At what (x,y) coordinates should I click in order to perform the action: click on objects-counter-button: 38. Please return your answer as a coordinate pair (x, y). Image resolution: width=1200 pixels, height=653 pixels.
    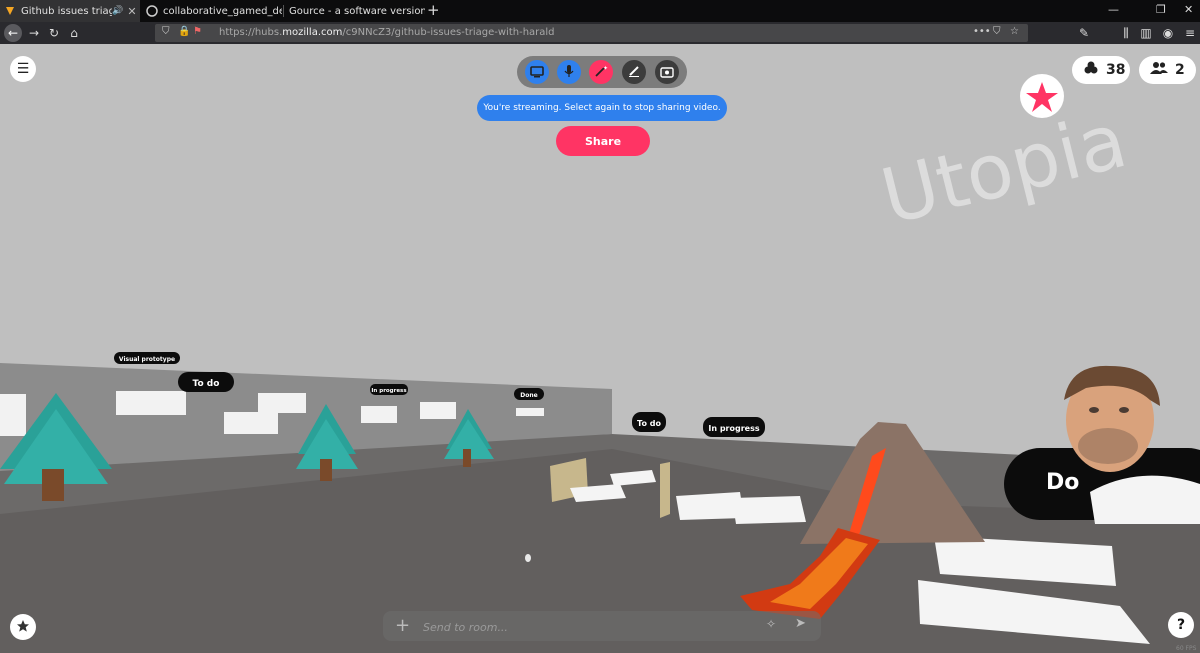
    Looking at the image, I should click on (1101, 70).